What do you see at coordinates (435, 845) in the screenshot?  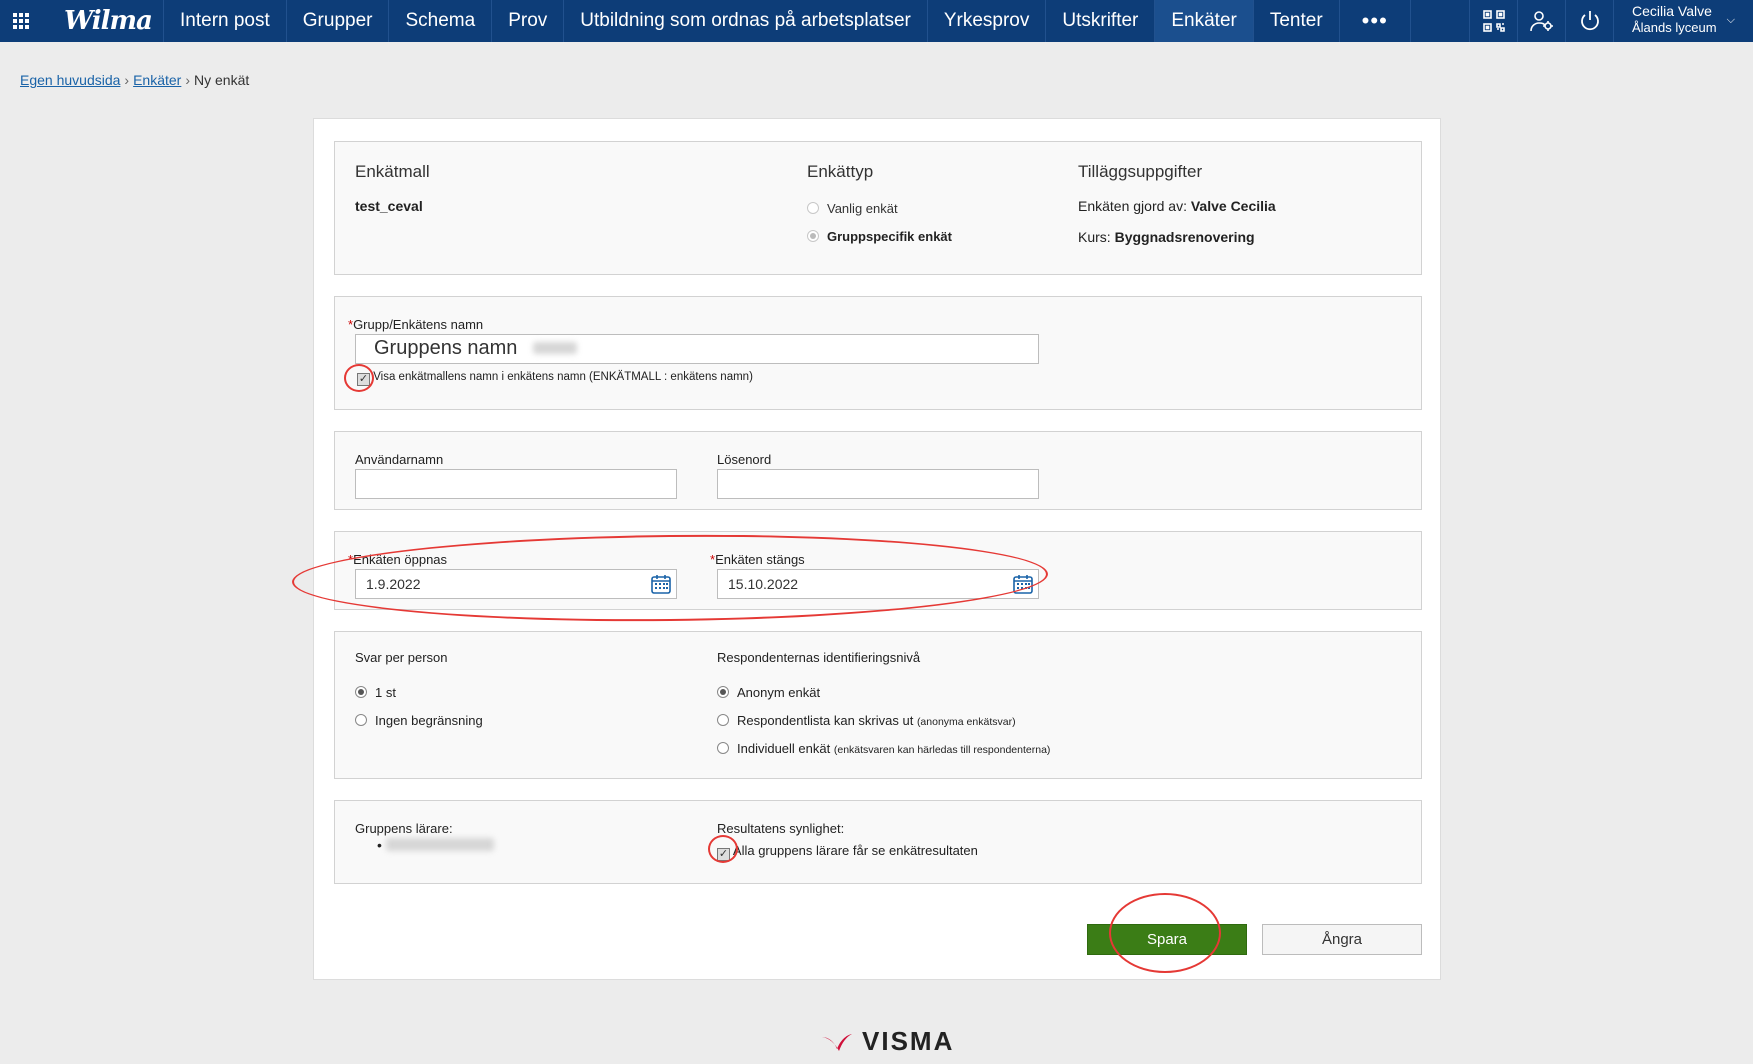 I see `teacher-list-item: •` at bounding box center [435, 845].